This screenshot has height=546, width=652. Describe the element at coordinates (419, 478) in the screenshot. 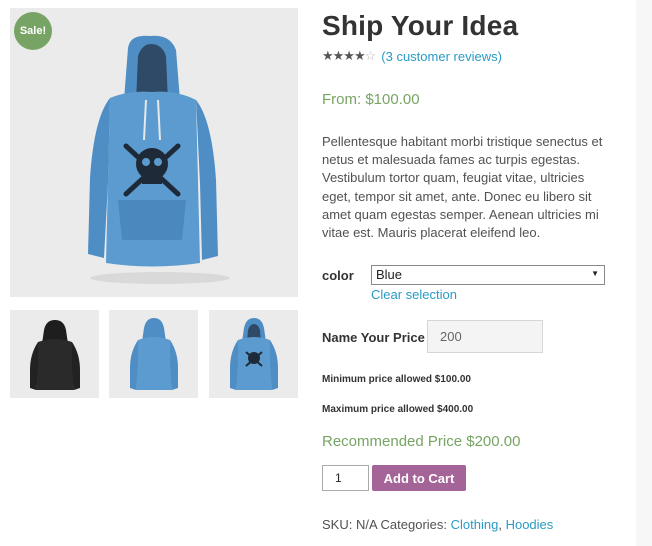

I see `add-to-cart-button: Add to Cart` at that location.